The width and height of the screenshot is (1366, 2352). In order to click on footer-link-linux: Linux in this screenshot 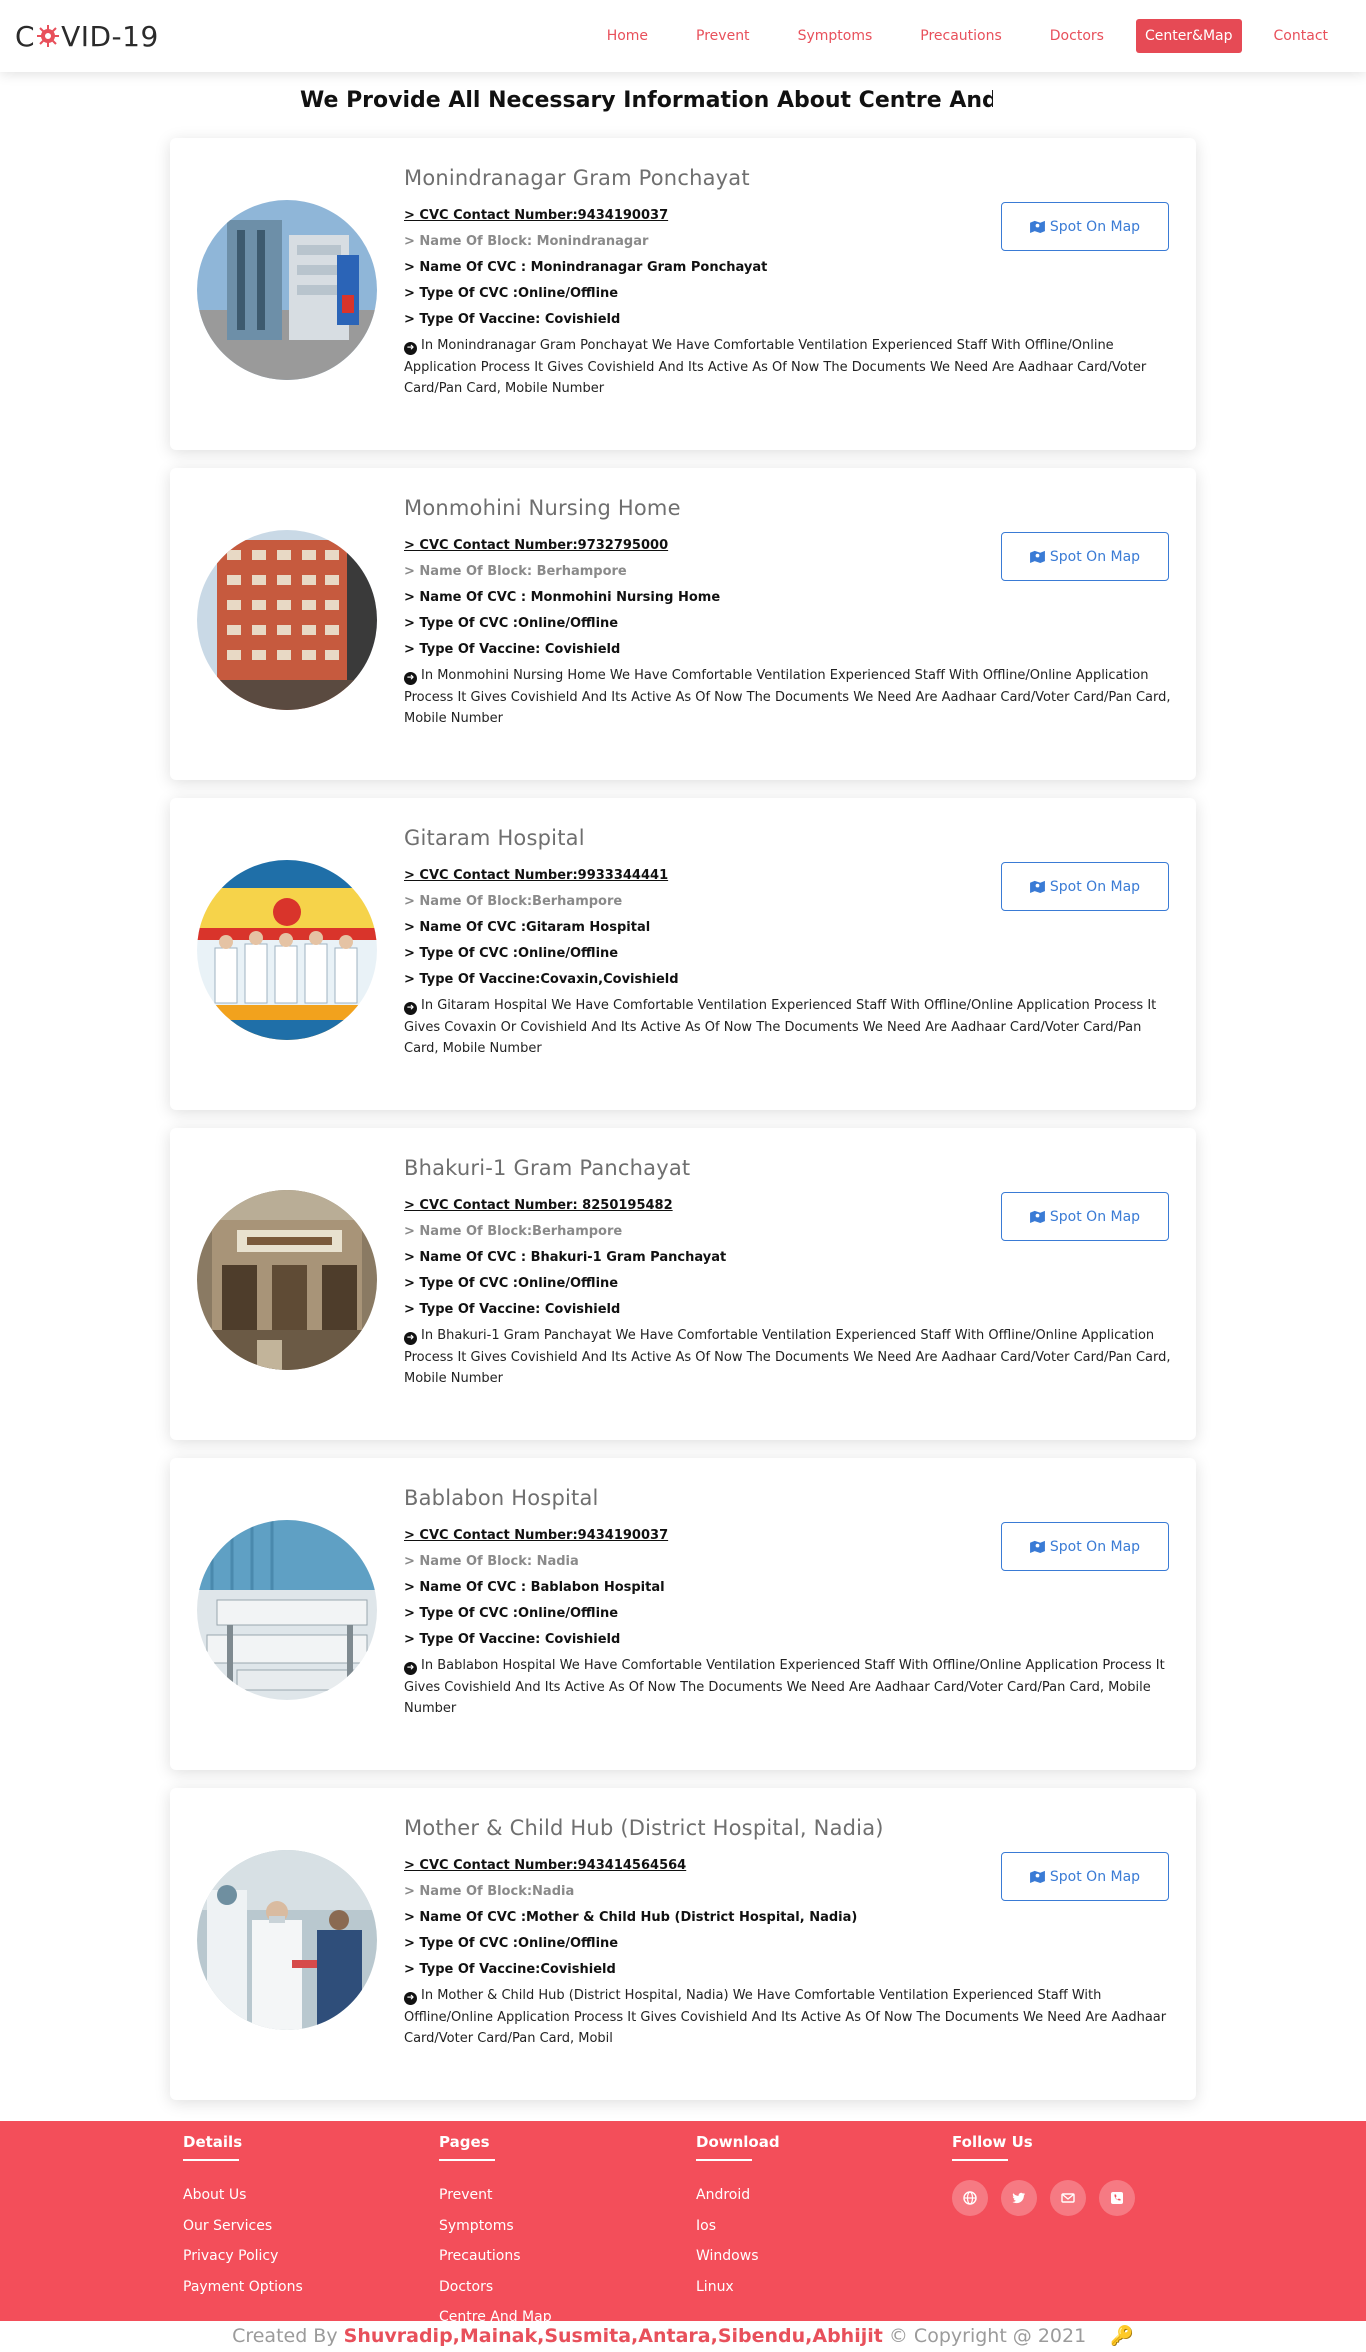, I will do `click(738, 2287)`.